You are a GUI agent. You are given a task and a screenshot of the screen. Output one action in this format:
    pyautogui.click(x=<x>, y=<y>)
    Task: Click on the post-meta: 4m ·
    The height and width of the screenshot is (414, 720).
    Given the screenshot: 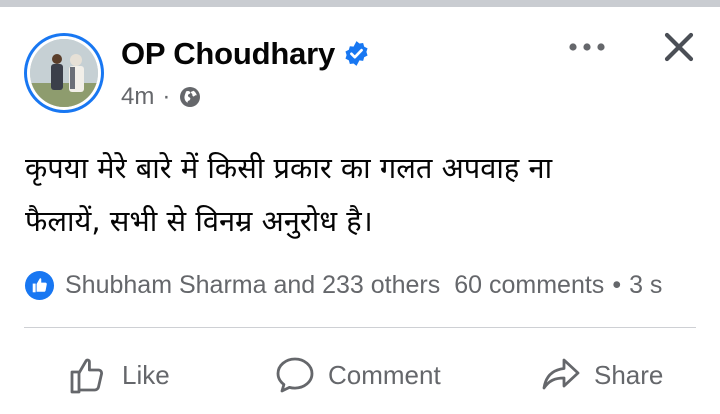 What is the action you would take?
    pyautogui.click(x=161, y=97)
    